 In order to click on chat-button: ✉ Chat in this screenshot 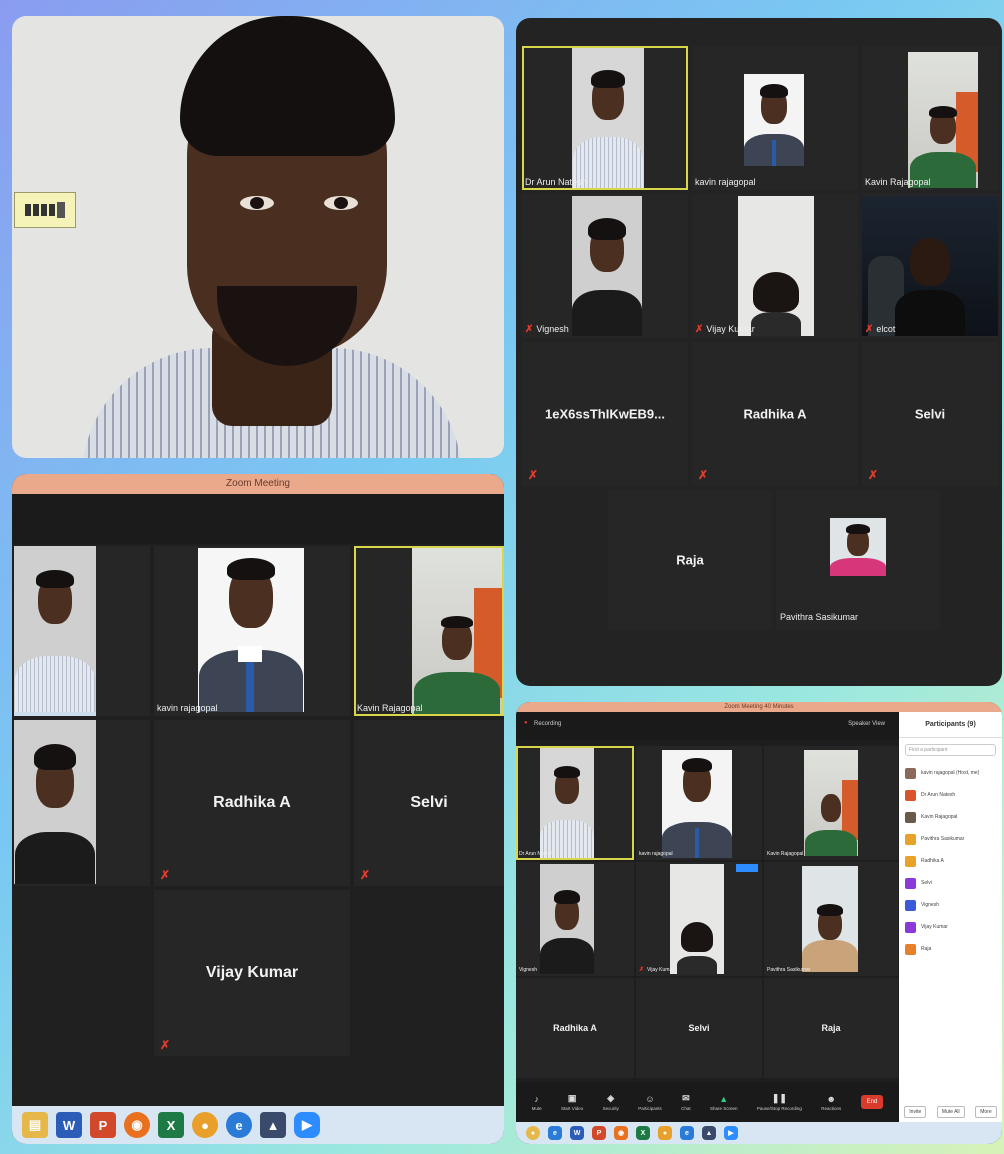, I will do `click(686, 1102)`.